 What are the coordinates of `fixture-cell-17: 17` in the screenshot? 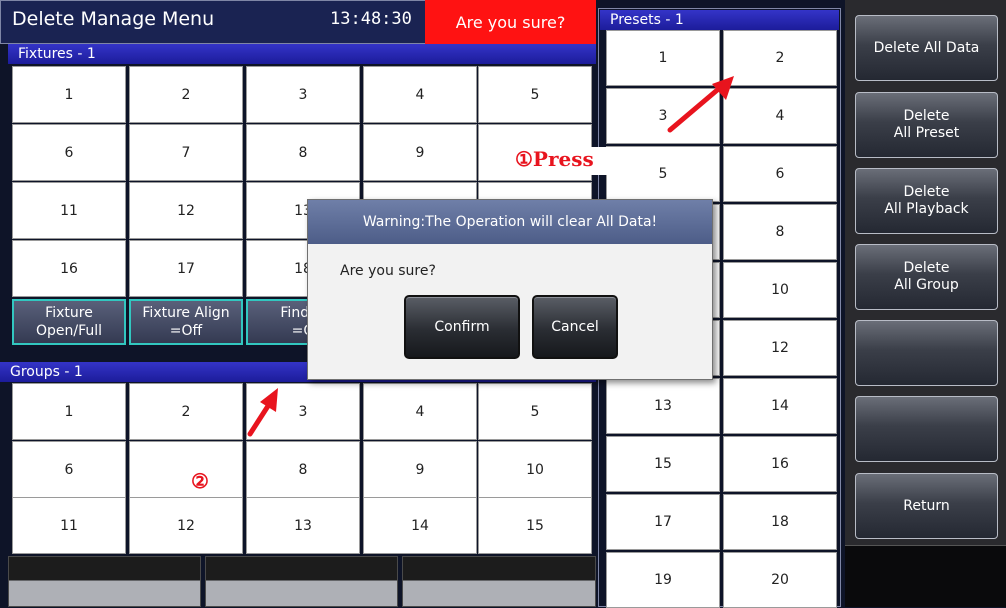 It's located at (186, 268).